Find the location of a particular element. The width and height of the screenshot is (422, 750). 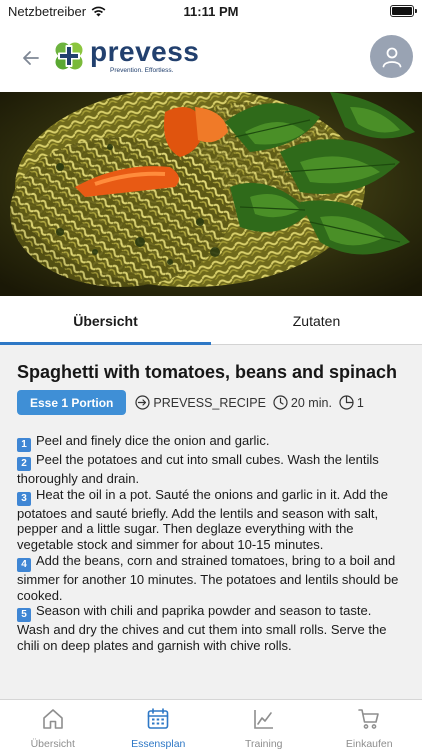

eat-portion-button: Esse 1 Portion is located at coordinates (72, 402).